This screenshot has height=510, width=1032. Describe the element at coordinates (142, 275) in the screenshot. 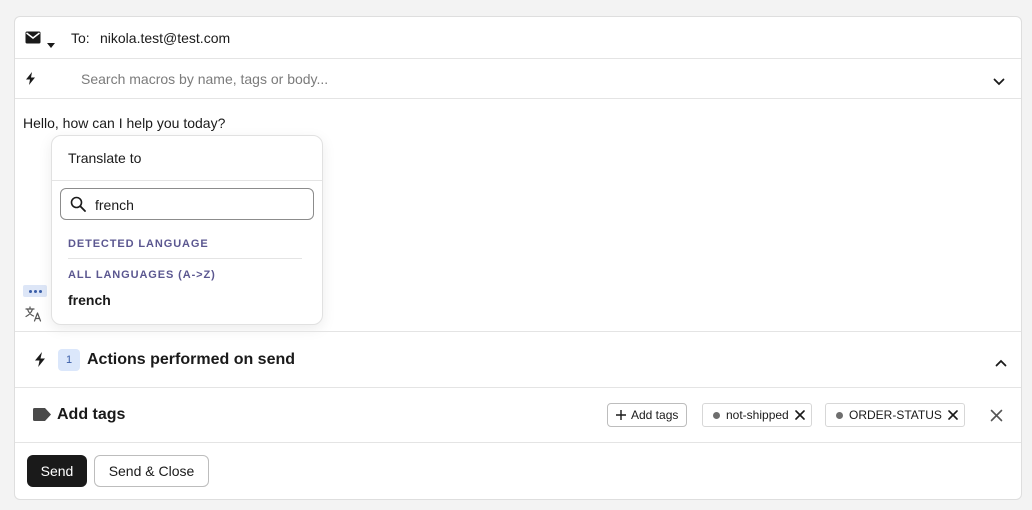

I see `all-languages-label: ALL LANGUAGES (A->Z)` at that location.